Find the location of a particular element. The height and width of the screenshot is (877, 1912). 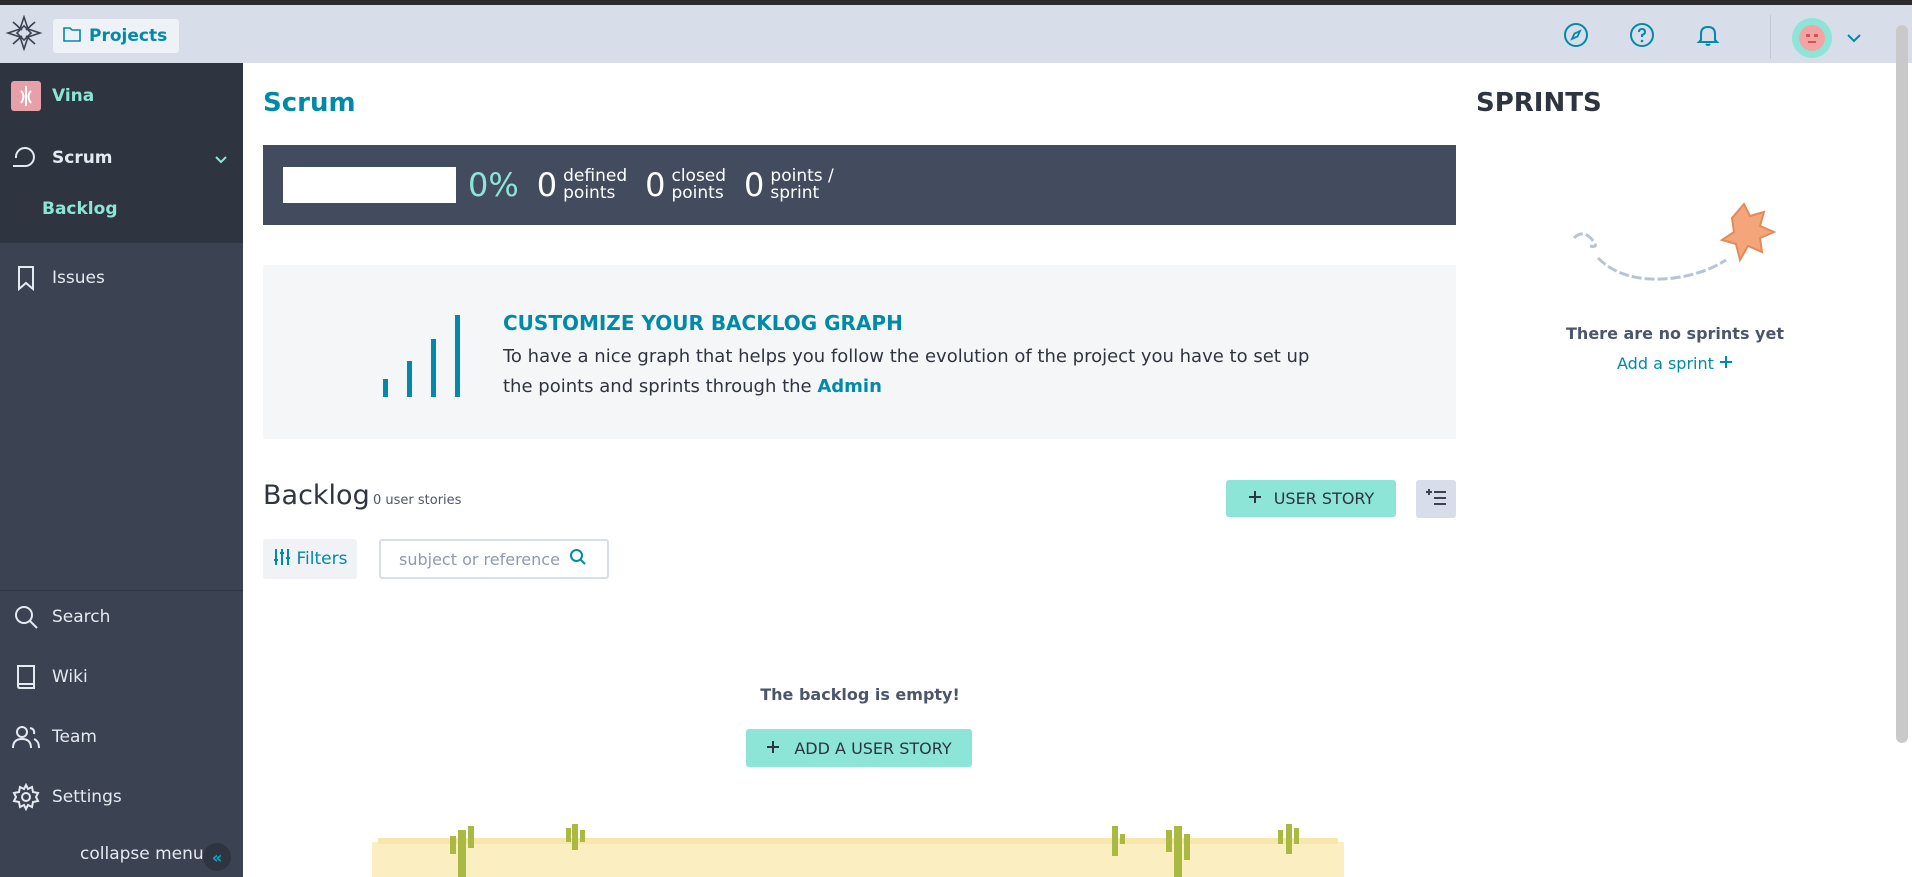

projects-label: Projects is located at coordinates (128, 36).